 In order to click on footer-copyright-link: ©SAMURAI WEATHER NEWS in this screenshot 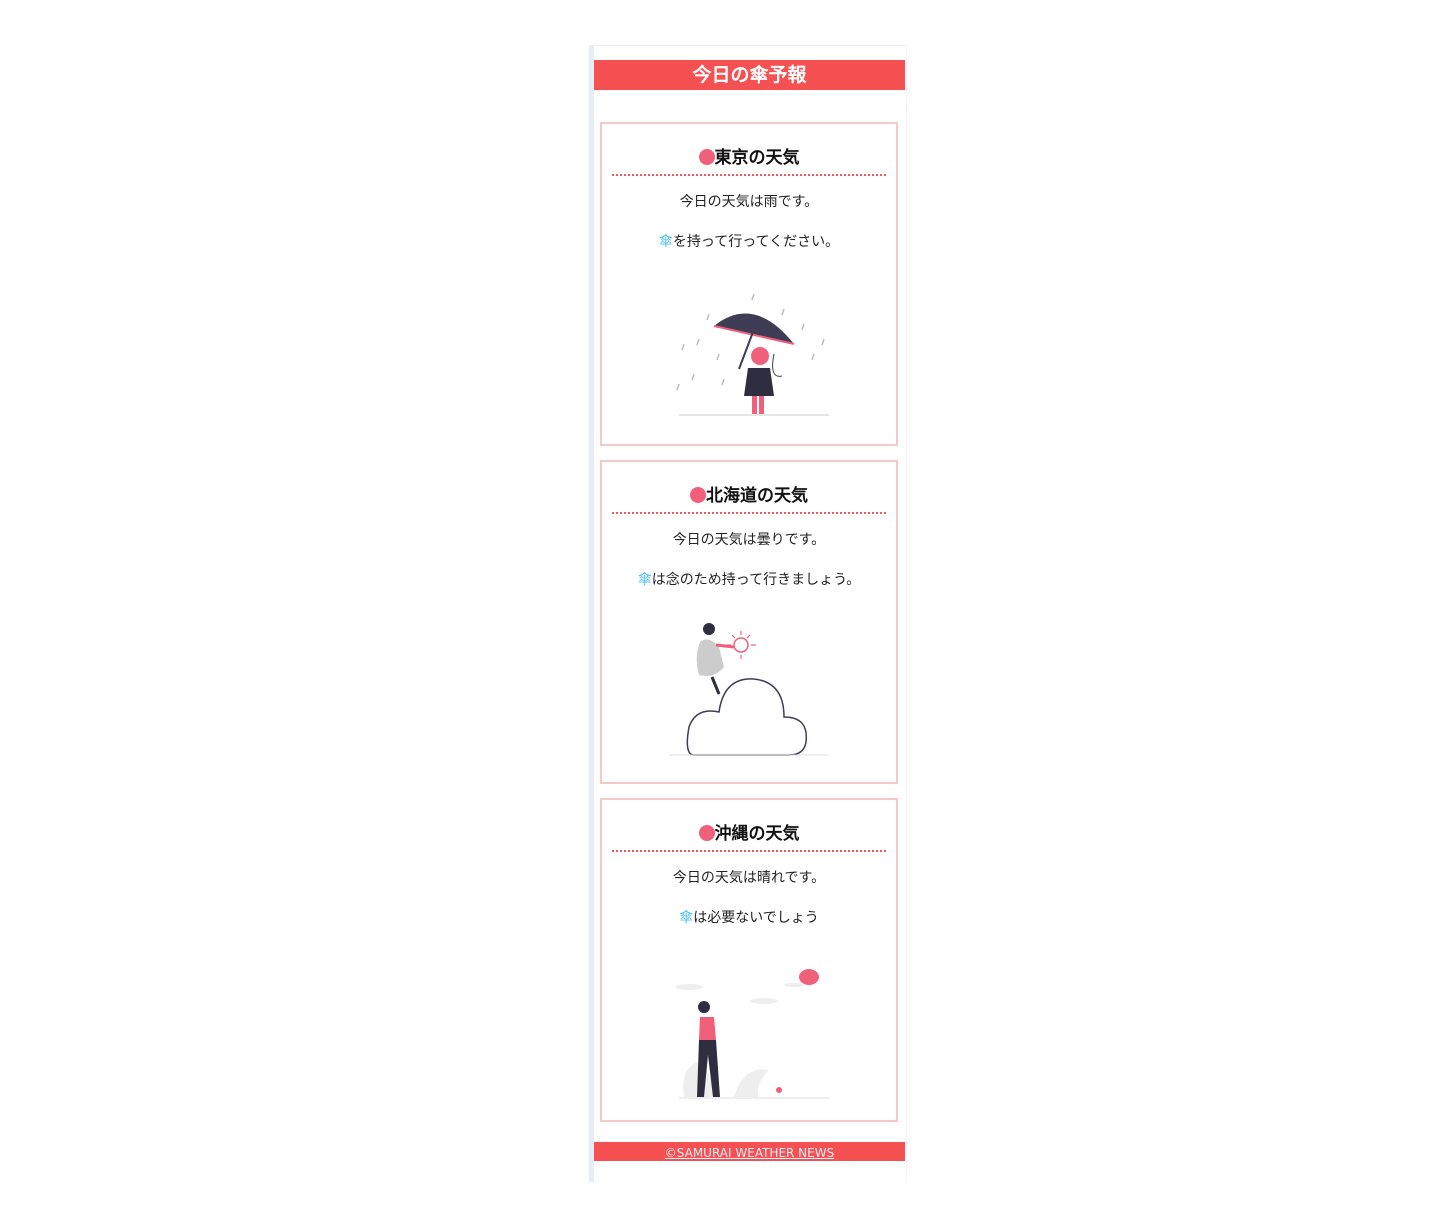, I will do `click(749, 1153)`.